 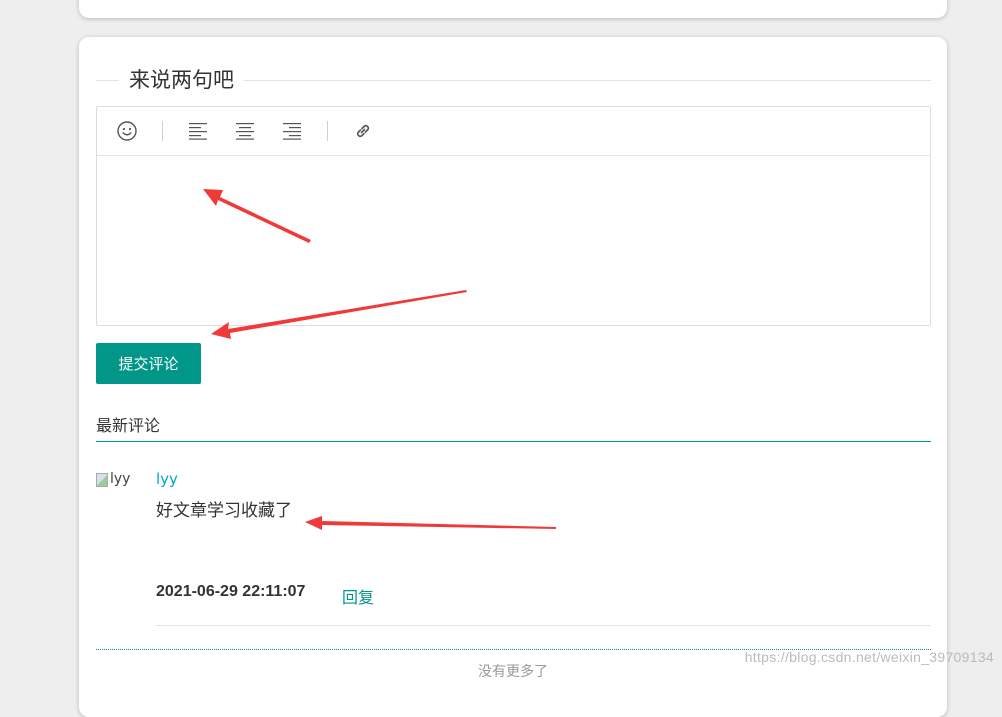 What do you see at coordinates (120, 479) in the screenshot?
I see `avatar-alt-text: lyy` at bounding box center [120, 479].